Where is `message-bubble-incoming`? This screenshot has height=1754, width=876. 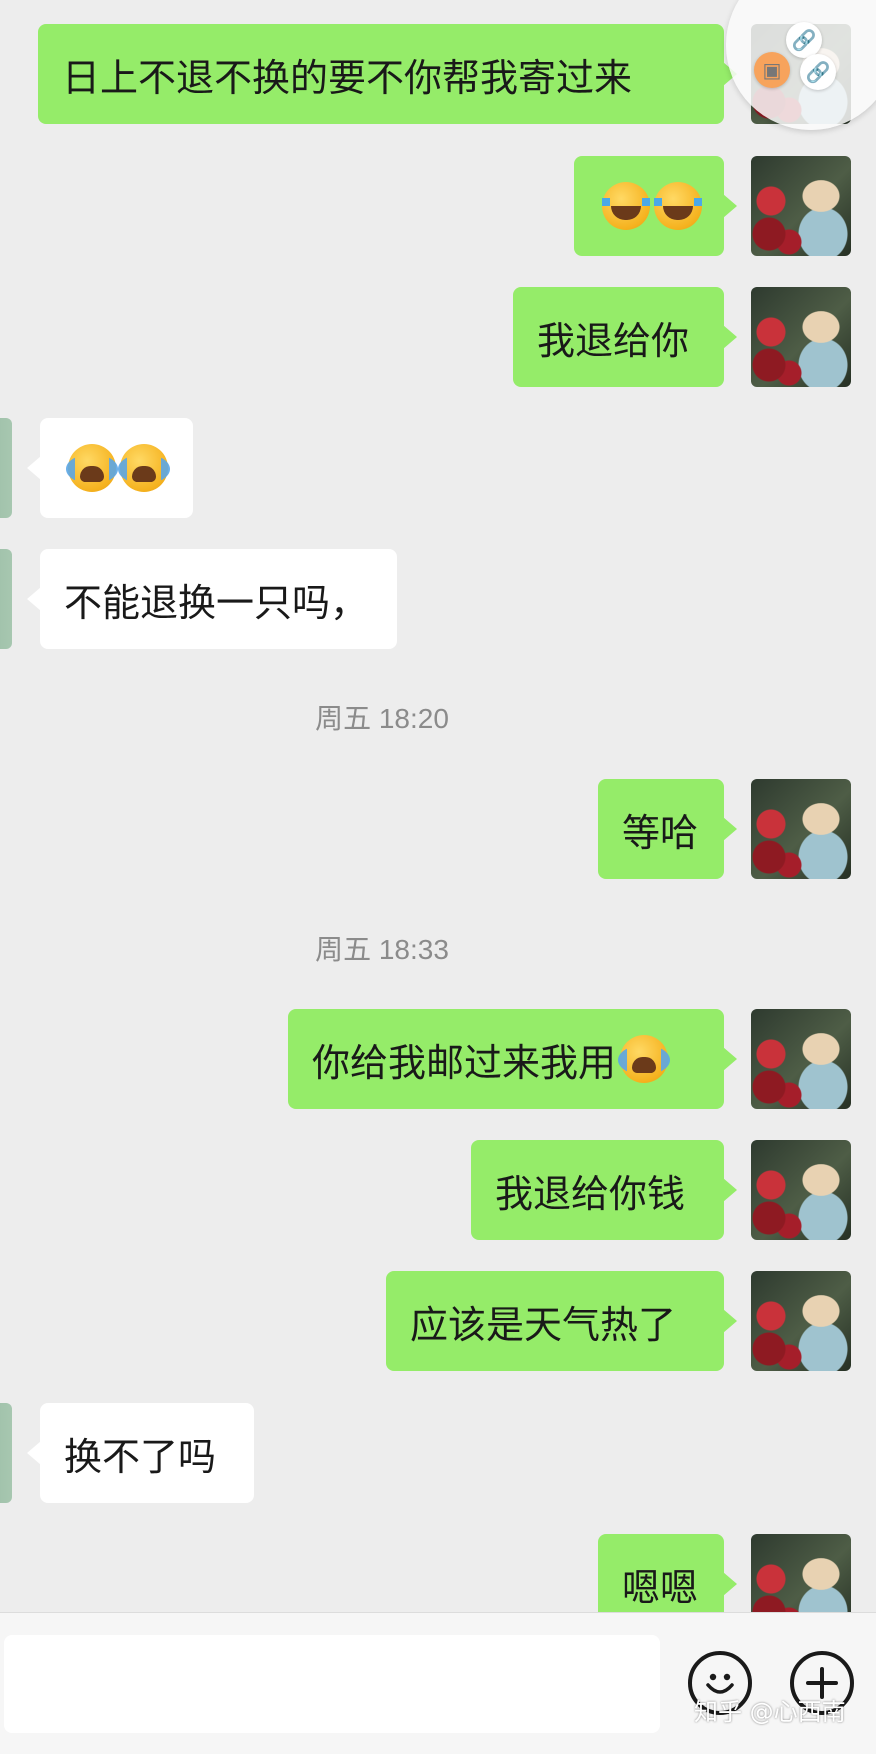
message-bubble-incoming is located at coordinates (110, 468).